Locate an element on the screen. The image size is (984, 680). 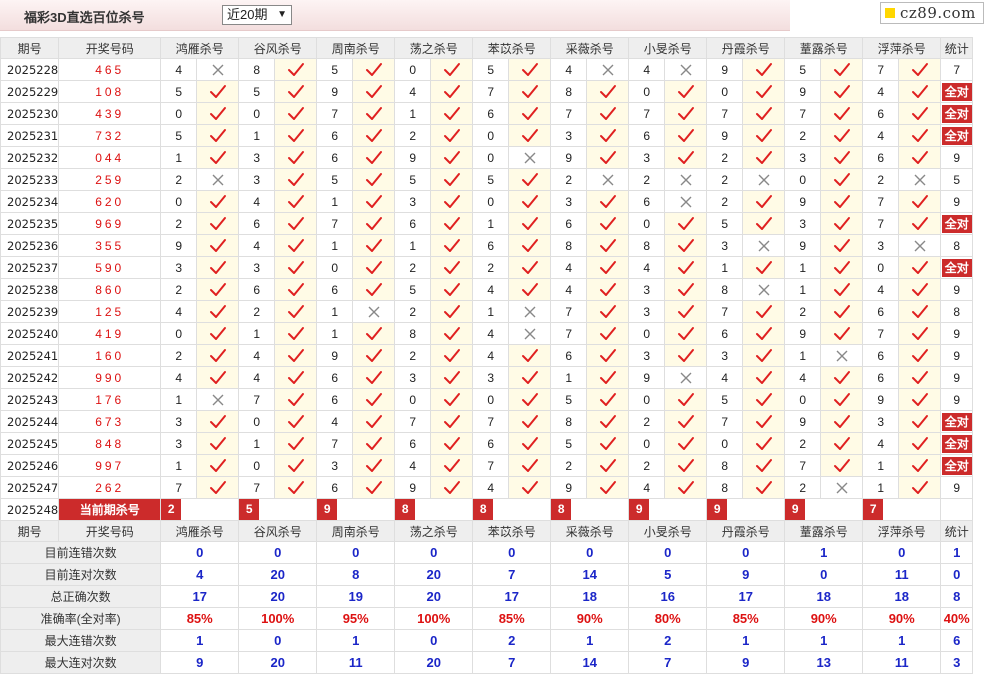
period-select-value: 近20期 is located at coordinates (247, 14).